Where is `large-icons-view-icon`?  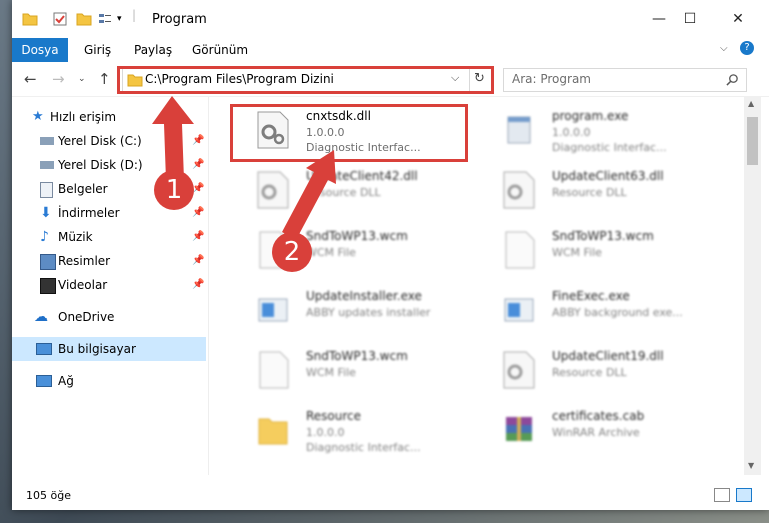
large-icons-view-icon is located at coordinates (744, 495).